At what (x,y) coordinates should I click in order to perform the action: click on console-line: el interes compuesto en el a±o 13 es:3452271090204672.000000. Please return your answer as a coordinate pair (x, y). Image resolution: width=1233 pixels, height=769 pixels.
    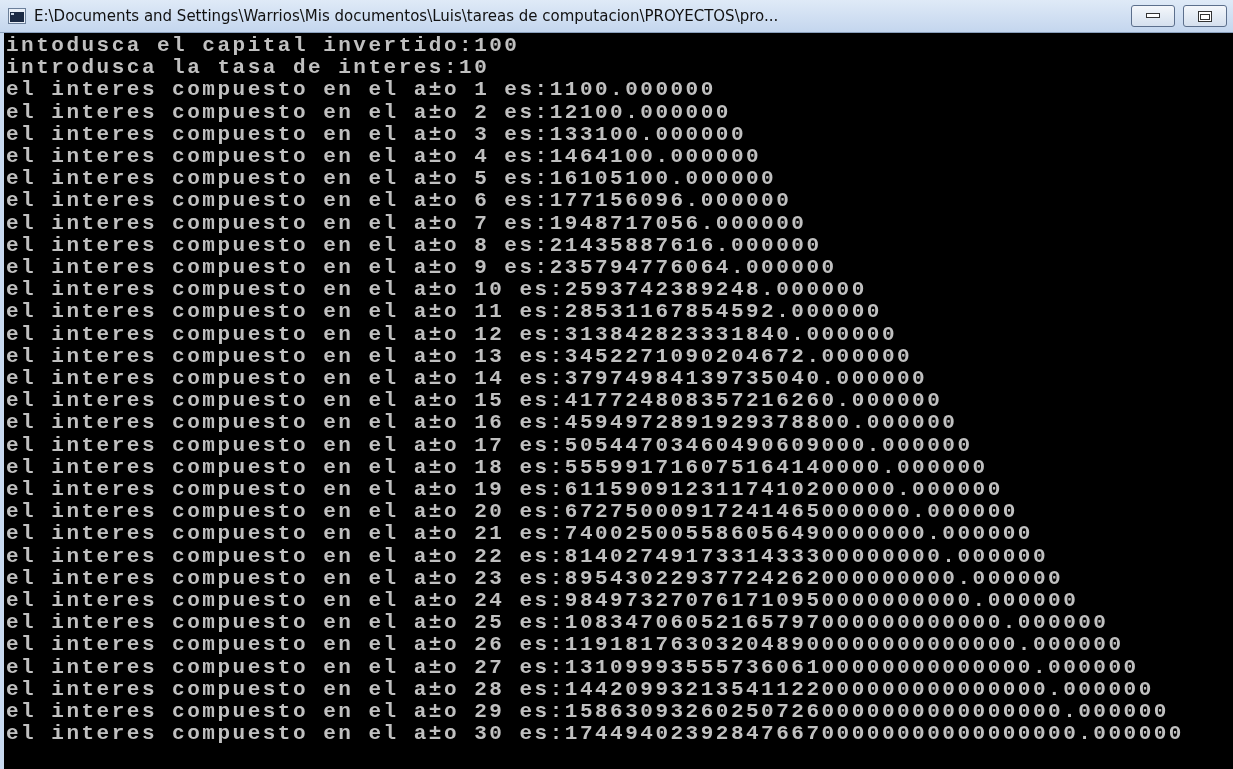
    Looking at the image, I should click on (460, 357).